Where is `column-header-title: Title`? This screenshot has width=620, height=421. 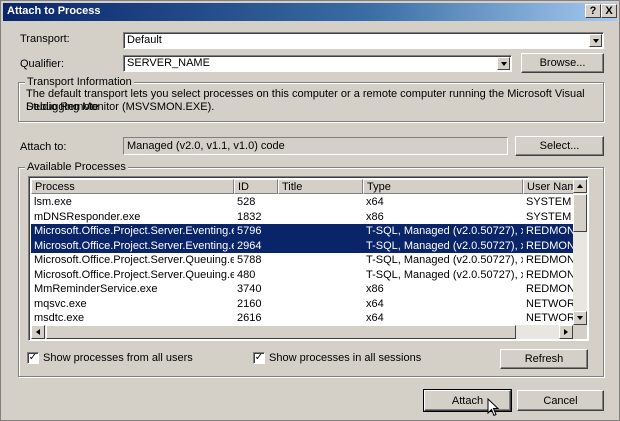
column-header-title: Title is located at coordinates (320, 186).